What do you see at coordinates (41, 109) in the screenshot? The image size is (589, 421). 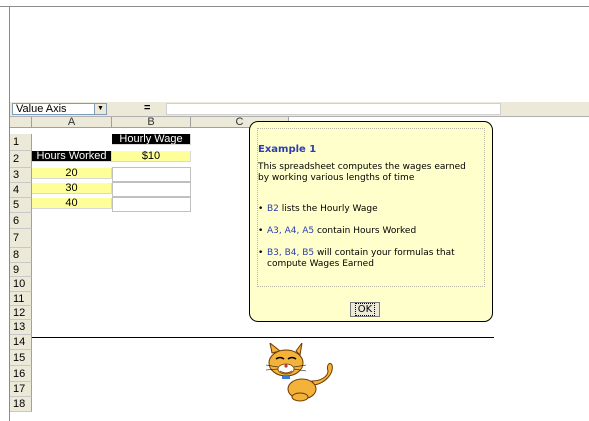 I see `name-box-value: Value Axis` at bounding box center [41, 109].